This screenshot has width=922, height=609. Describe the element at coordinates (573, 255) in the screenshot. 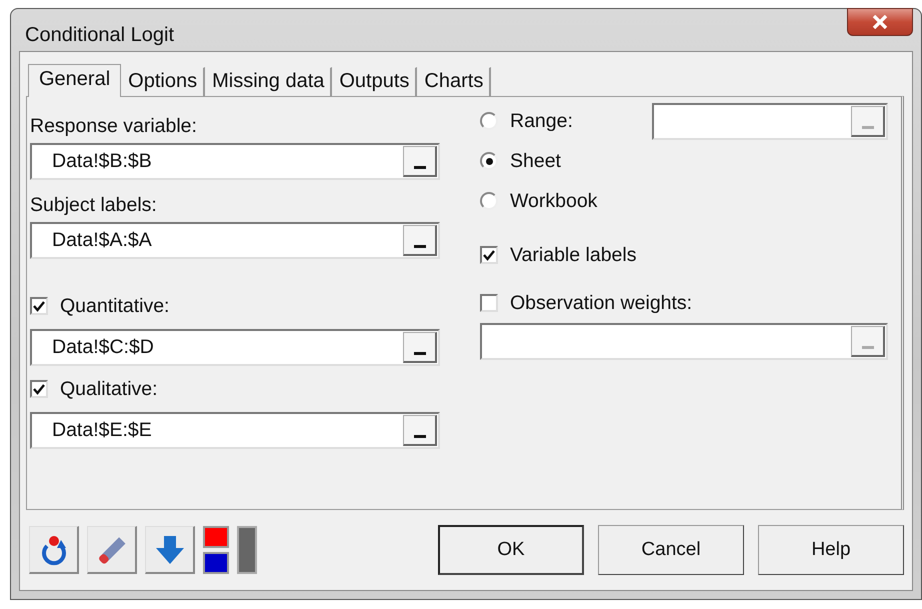

I see `checkbox-label: Variable labels` at that location.